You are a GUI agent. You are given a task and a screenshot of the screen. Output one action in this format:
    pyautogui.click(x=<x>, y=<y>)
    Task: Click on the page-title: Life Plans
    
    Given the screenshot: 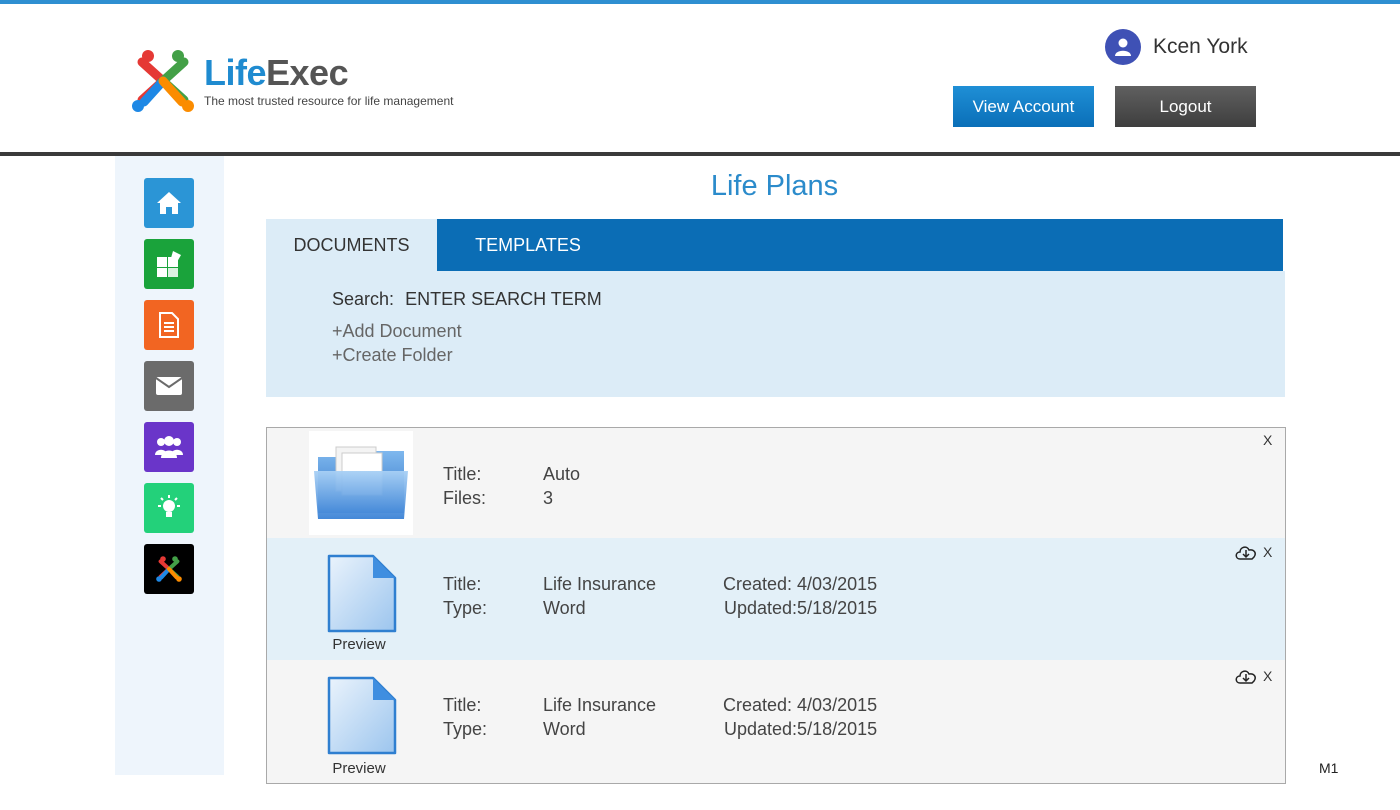 What is the action you would take?
    pyautogui.click(x=774, y=186)
    